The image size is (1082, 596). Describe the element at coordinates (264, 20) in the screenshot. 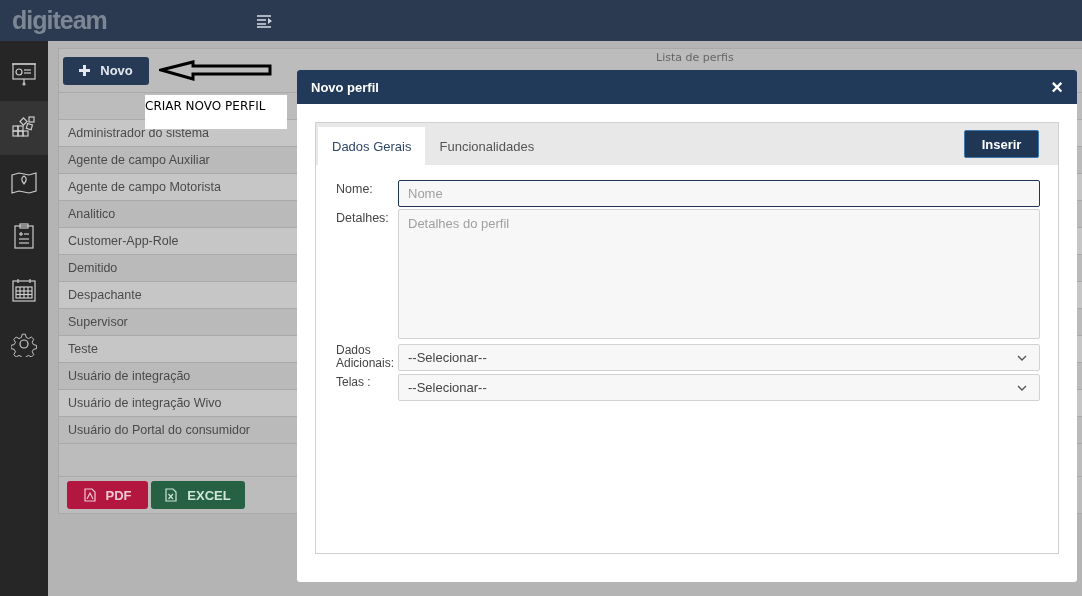

I see `menu-icon` at that location.